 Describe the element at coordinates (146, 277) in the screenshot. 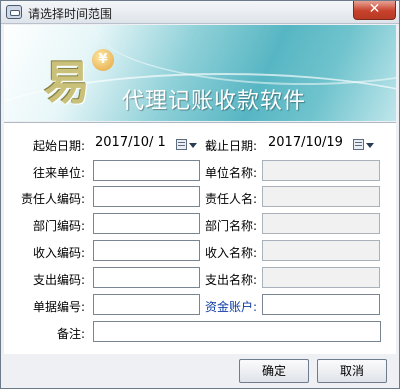

I see `expense-code-input` at that location.